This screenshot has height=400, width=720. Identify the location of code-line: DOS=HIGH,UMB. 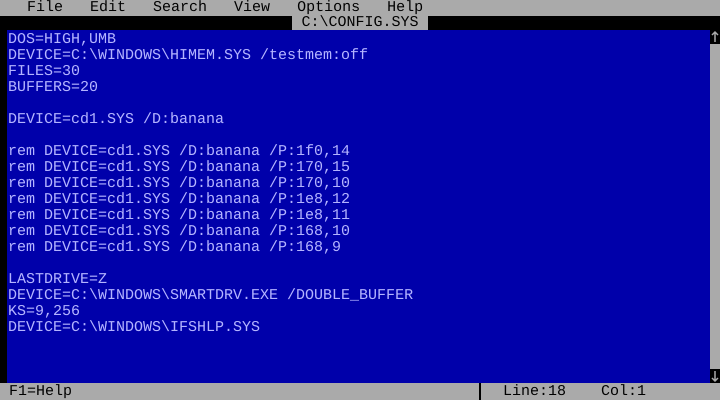
(63, 40).